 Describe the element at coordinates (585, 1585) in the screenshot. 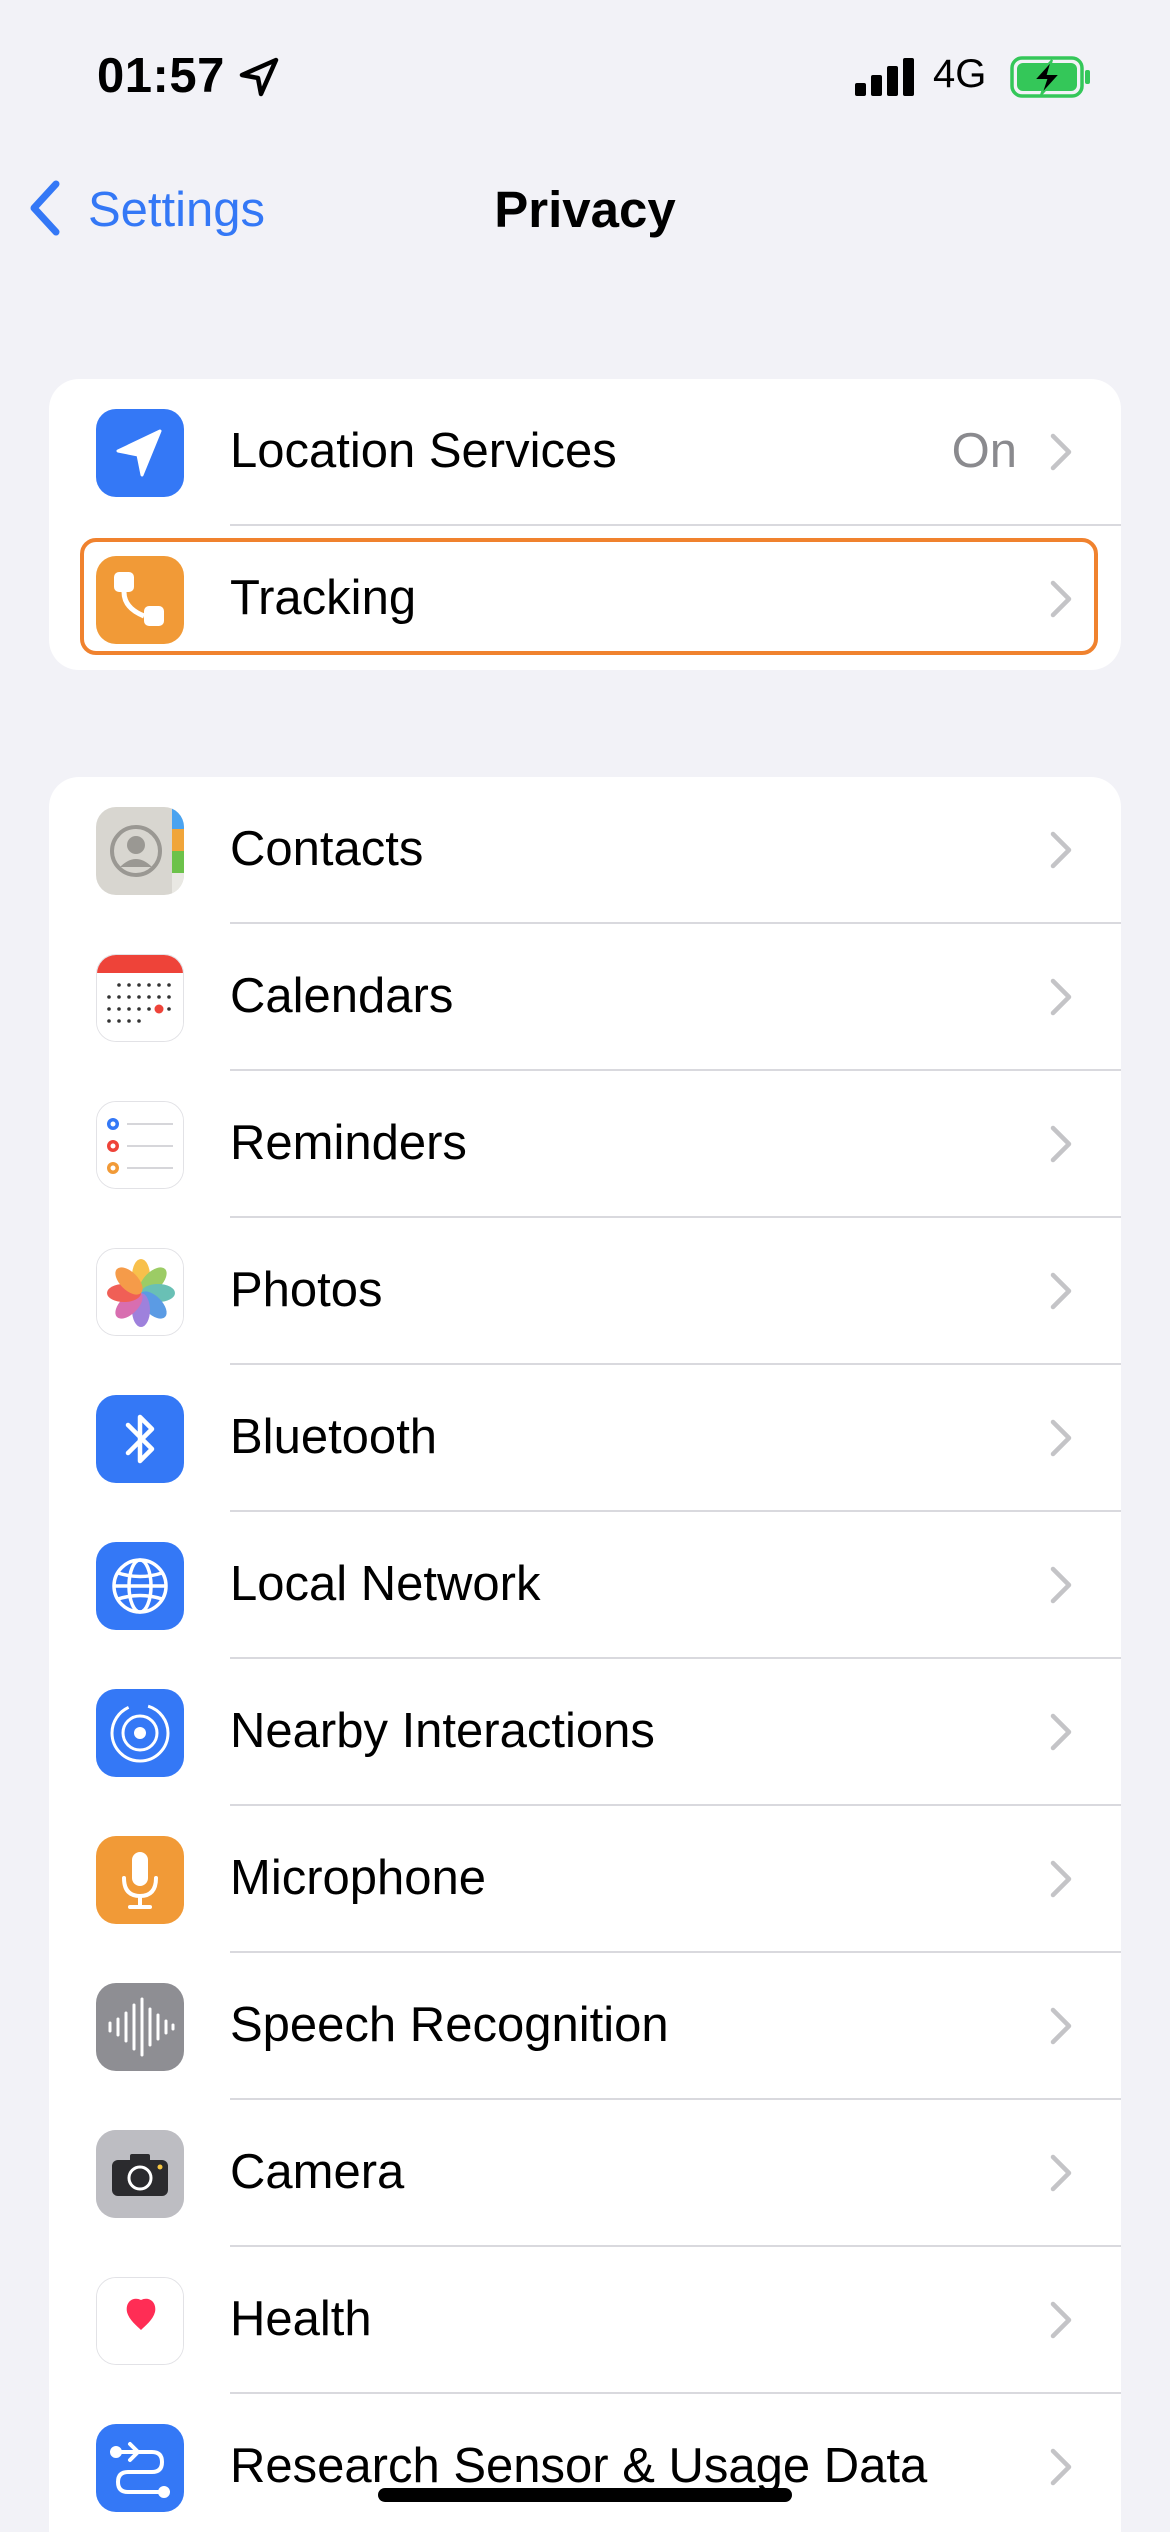

I see `local-network-row: Local Network` at that location.